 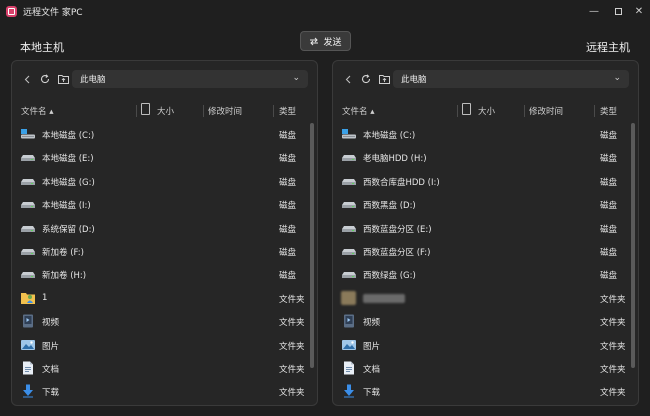 What do you see at coordinates (28, 345) in the screenshot?
I see `pictures-folder-icon` at bounding box center [28, 345].